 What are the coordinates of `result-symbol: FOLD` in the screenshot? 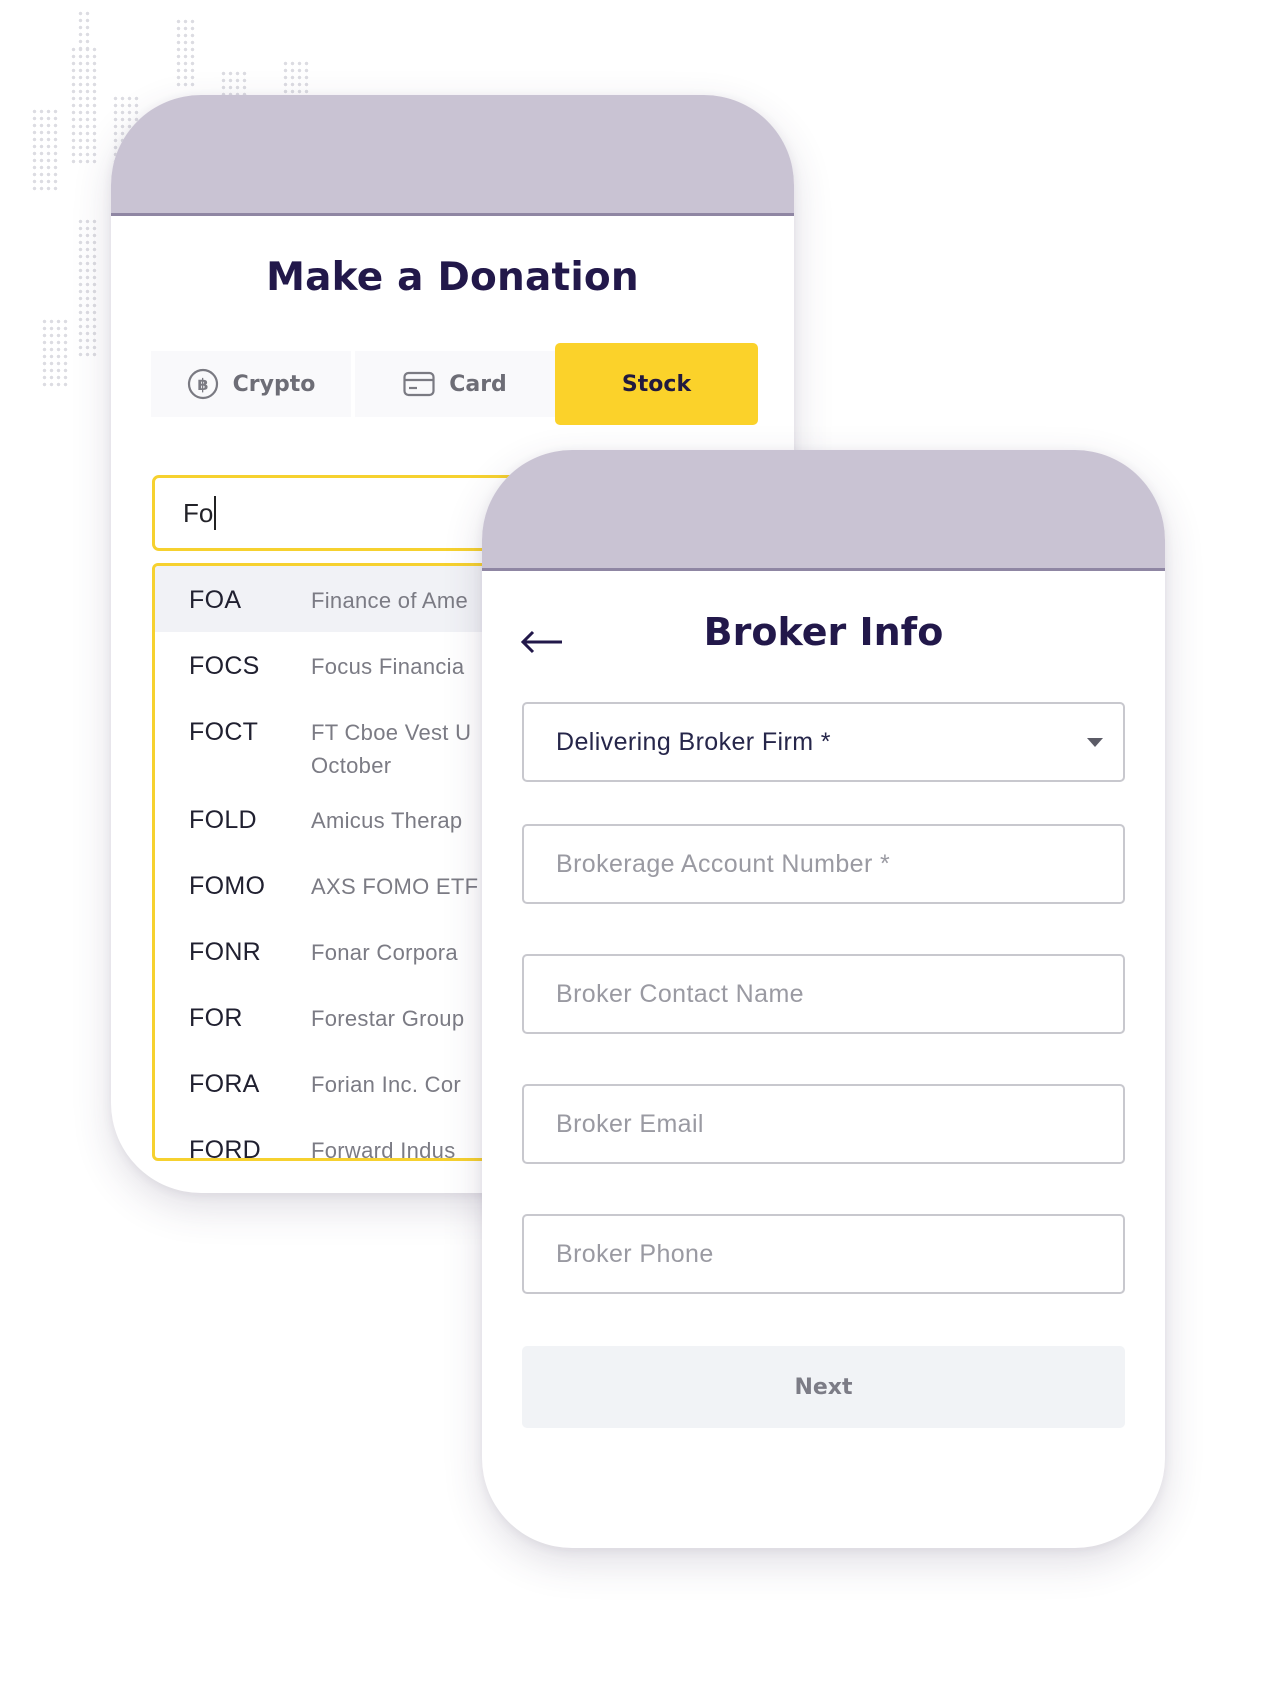 It's located at (223, 820).